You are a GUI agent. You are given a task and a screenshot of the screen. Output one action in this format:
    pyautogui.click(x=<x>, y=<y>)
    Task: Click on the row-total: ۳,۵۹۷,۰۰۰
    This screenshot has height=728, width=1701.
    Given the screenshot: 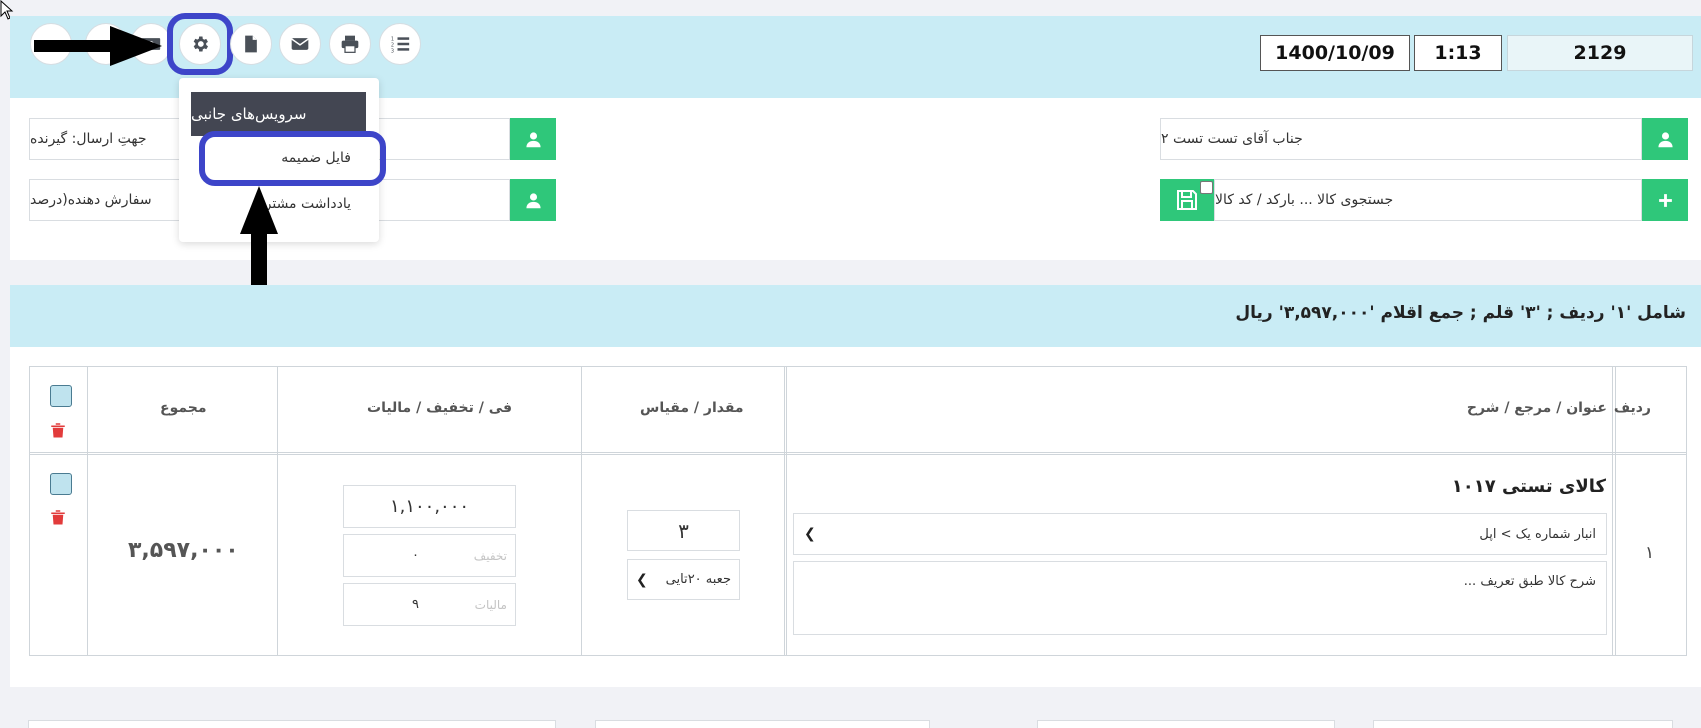 What is the action you would take?
    pyautogui.click(x=183, y=550)
    